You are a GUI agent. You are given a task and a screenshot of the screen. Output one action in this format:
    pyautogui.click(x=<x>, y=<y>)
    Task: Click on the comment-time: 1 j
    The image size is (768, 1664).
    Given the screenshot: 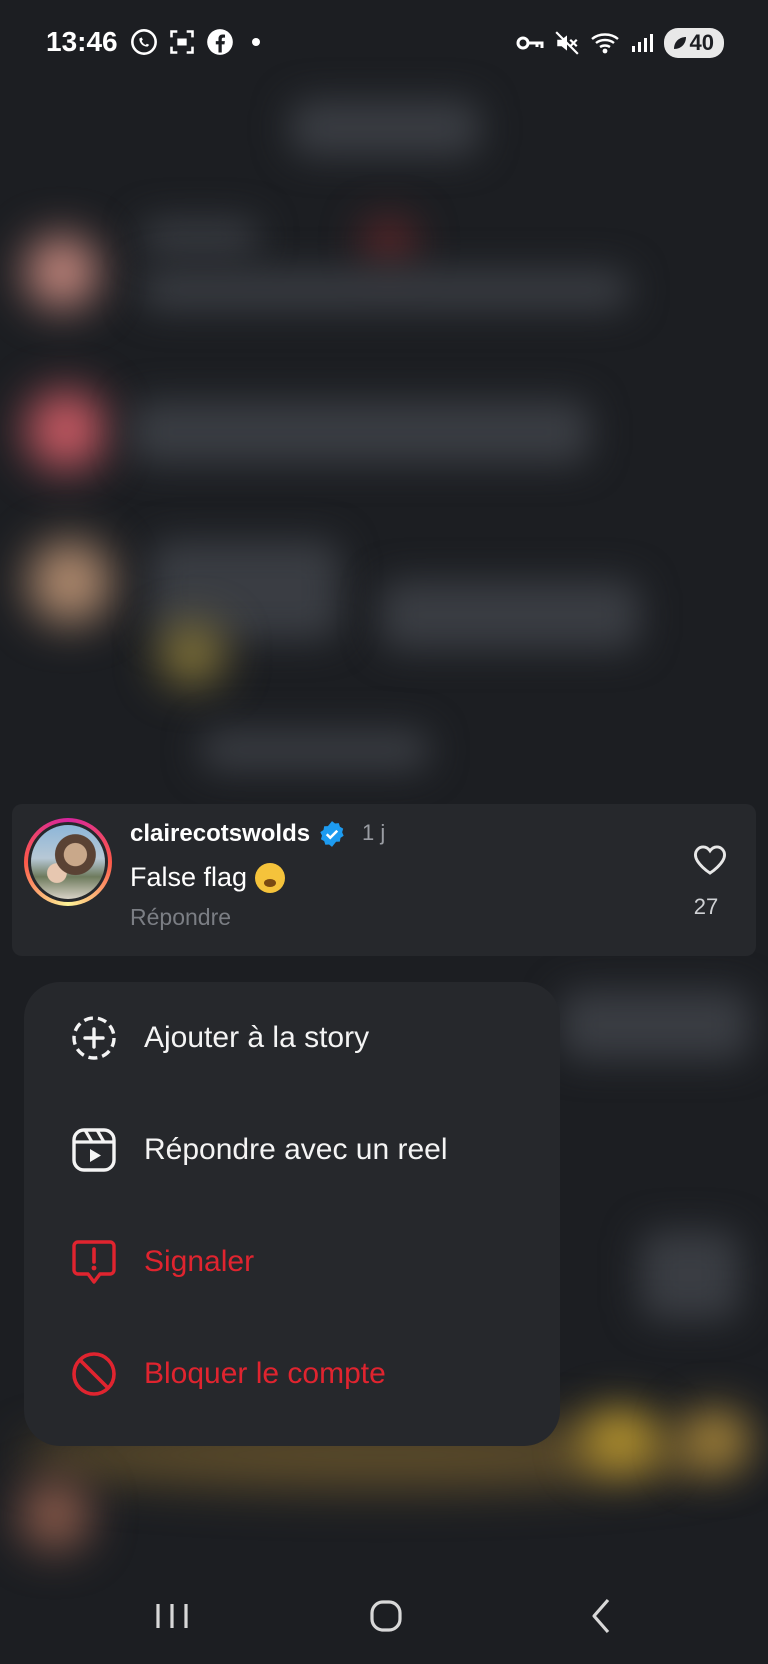 What is the action you would take?
    pyautogui.click(x=374, y=832)
    